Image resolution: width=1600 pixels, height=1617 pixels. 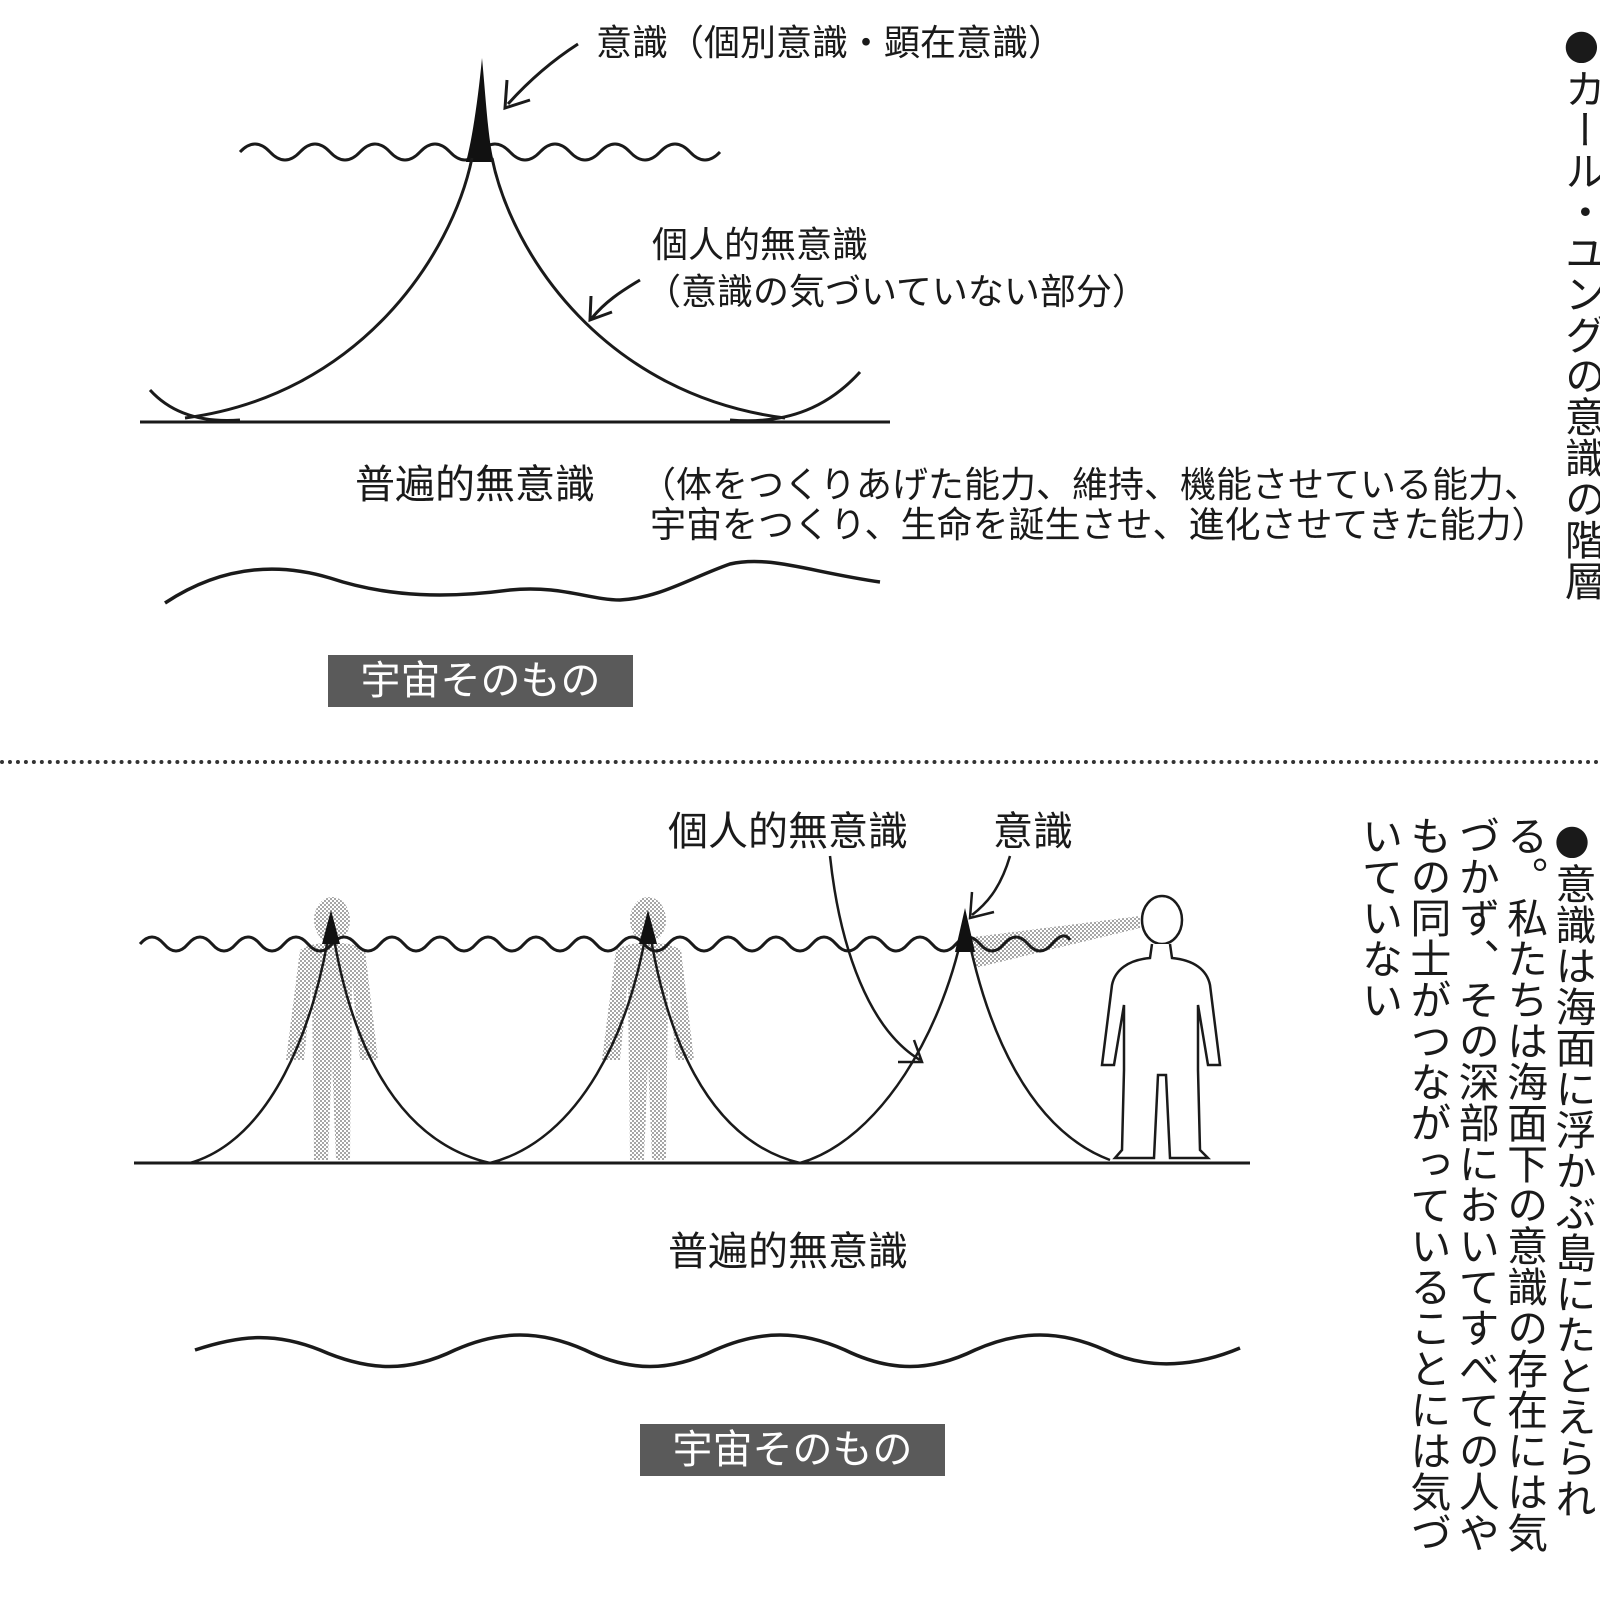 What do you see at coordinates (522, 582) in the screenshot?
I see `top-deep-wave` at bounding box center [522, 582].